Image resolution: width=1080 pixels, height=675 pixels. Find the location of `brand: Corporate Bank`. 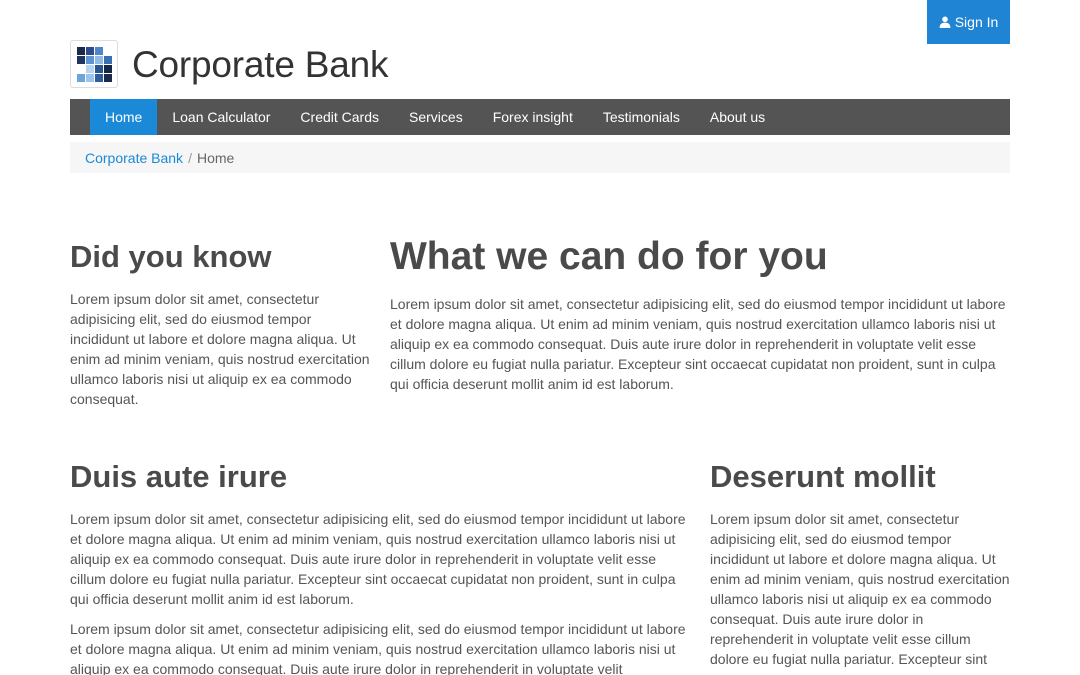

brand: Corporate Bank is located at coordinates (229, 64).